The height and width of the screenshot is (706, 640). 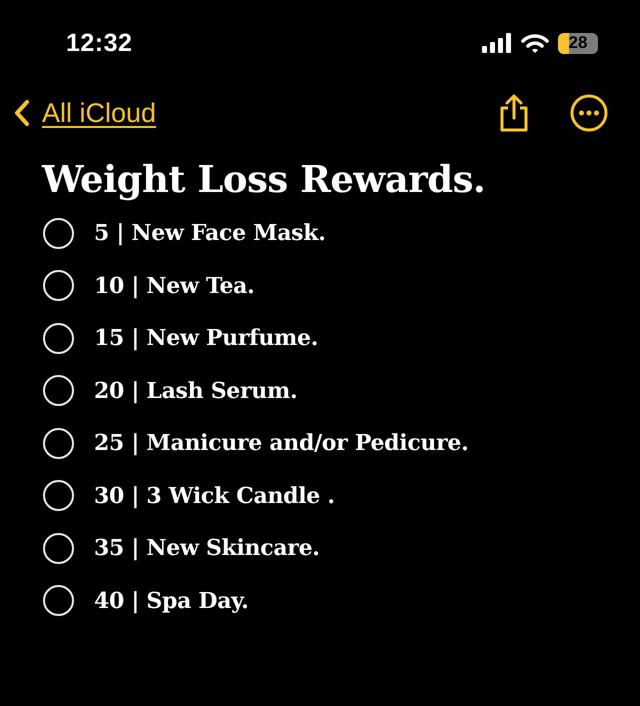 I want to click on battery-icon: 28, so click(x=578, y=43).